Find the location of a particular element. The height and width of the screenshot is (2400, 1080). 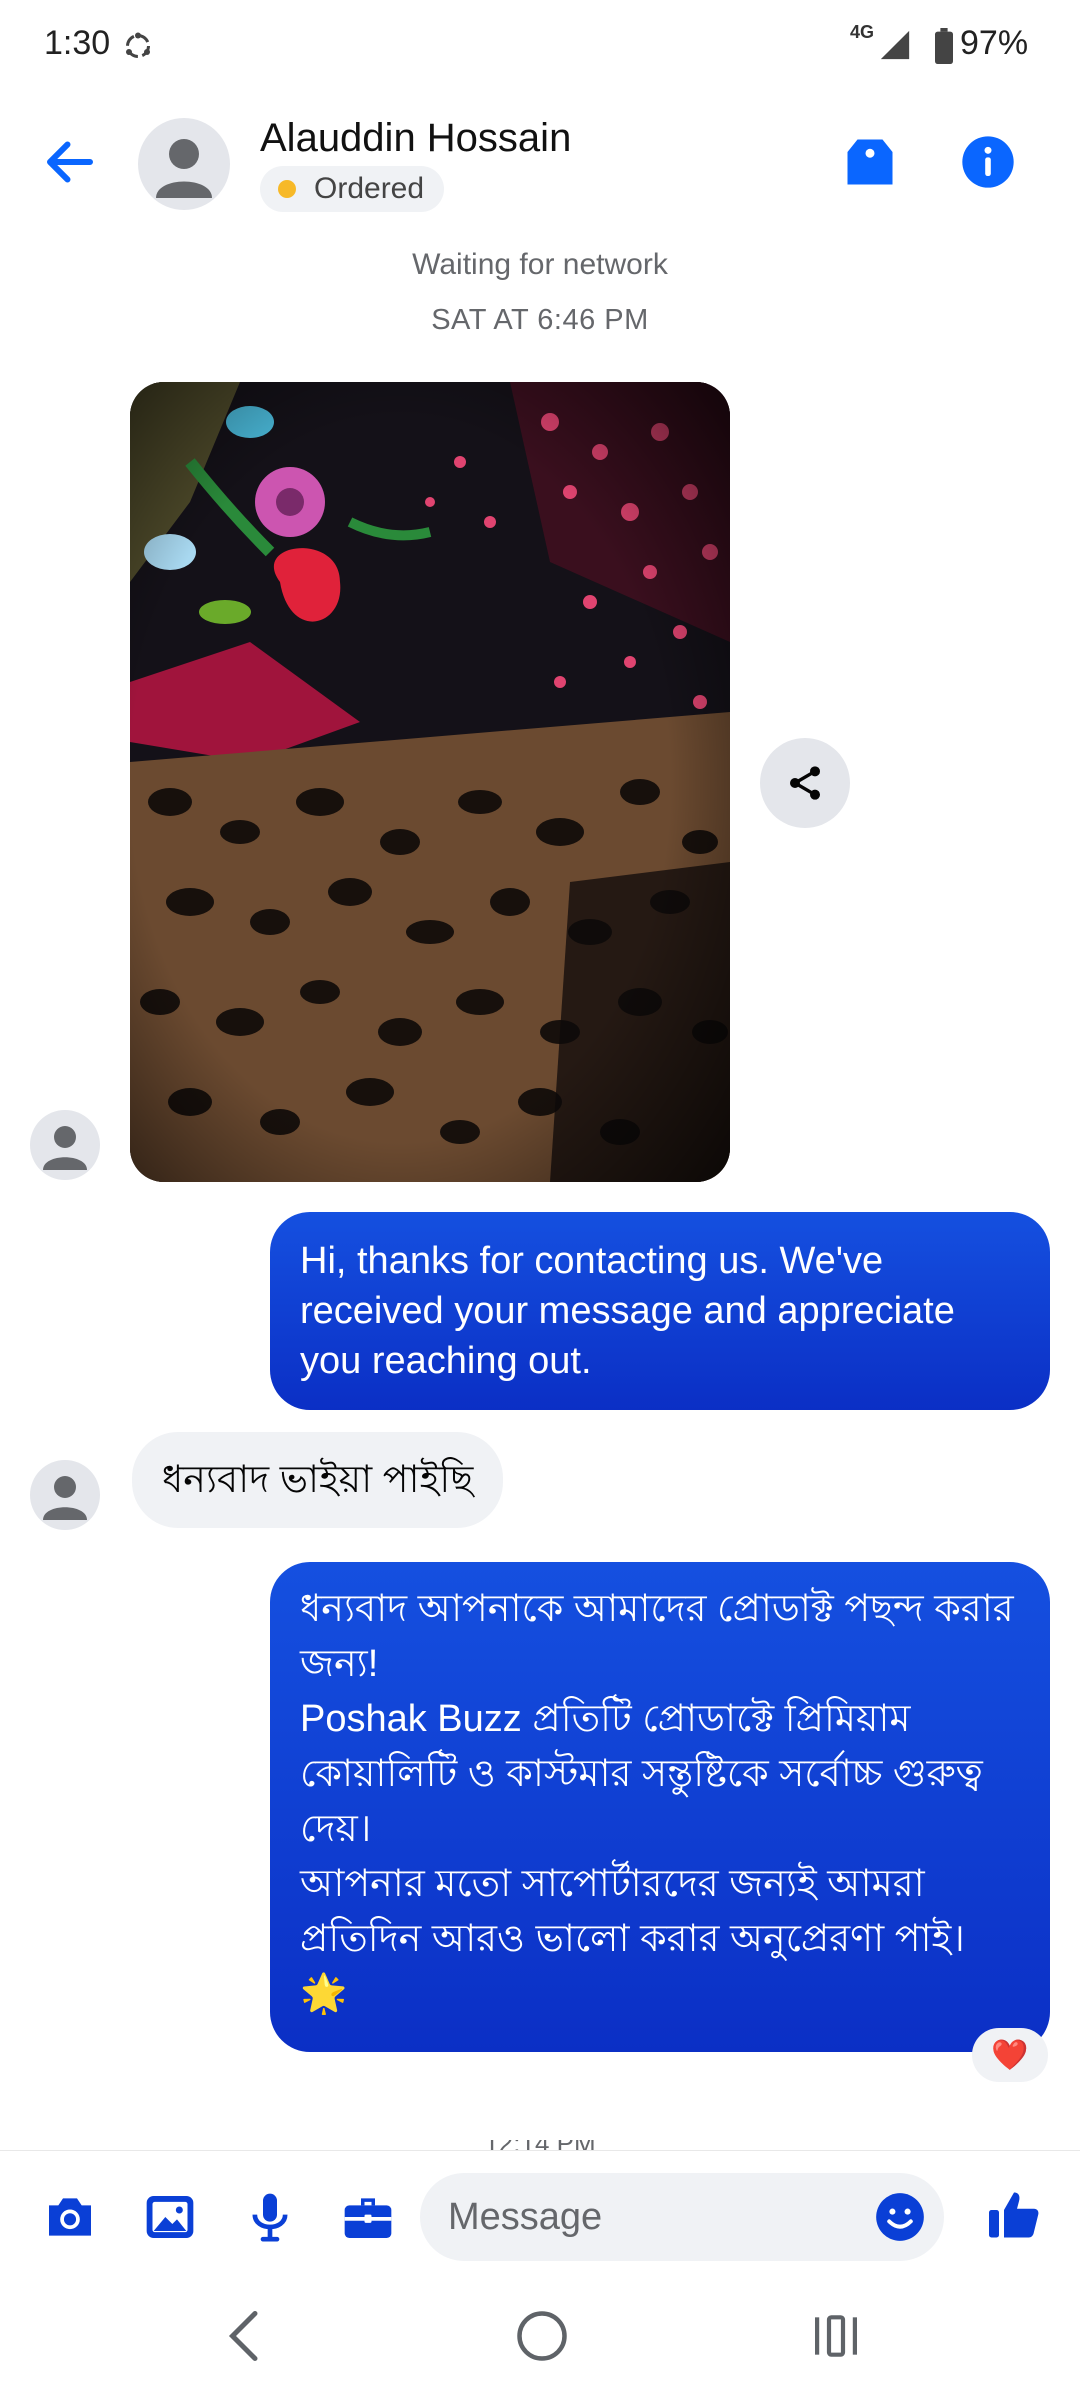

message-input is located at coordinates (682, 2217).